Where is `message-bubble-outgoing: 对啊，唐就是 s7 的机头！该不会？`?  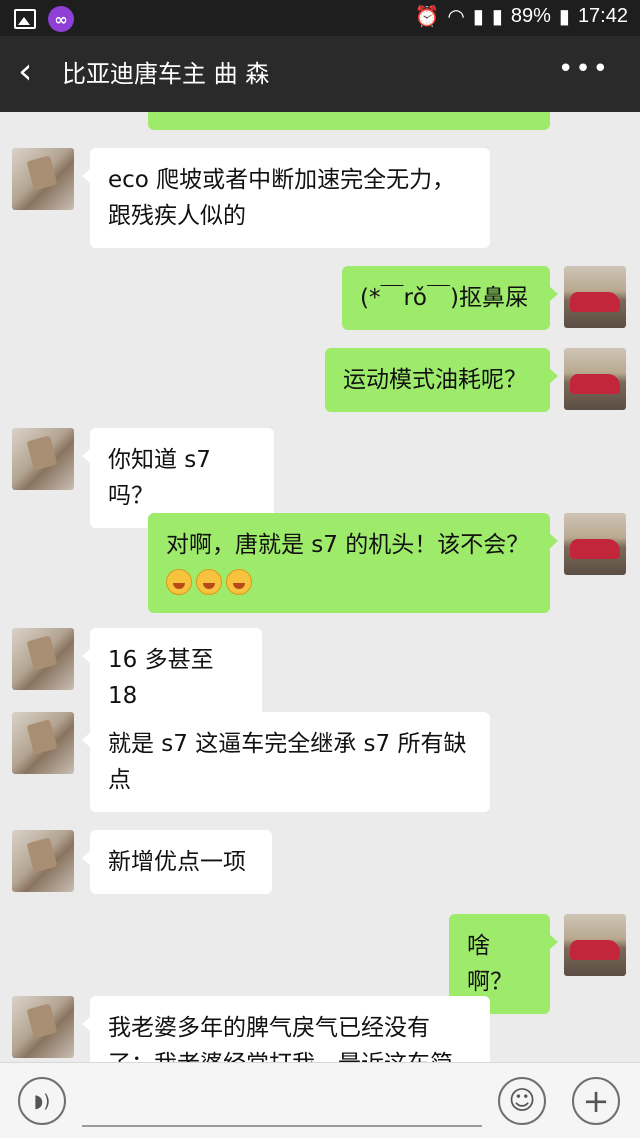 message-bubble-outgoing: 对啊，唐就是 s7 的机头！该不会？ is located at coordinates (353, 563).